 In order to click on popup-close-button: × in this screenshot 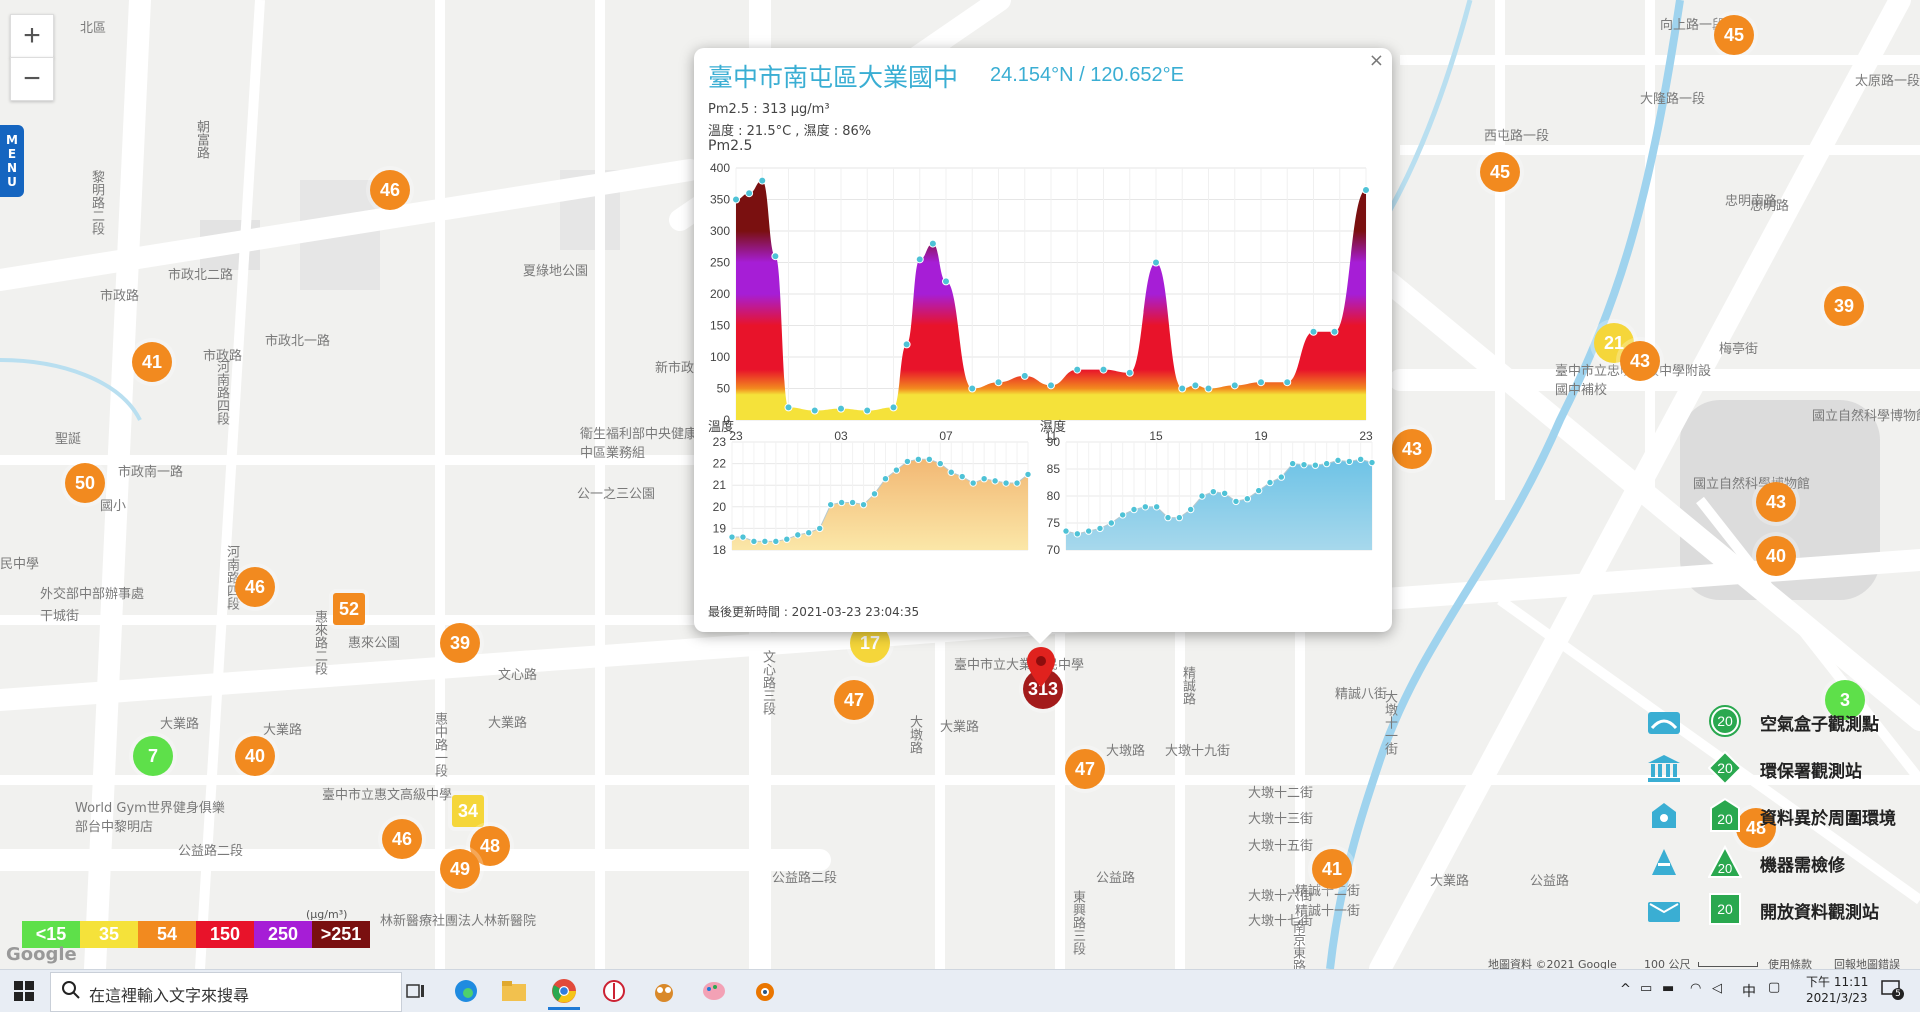, I will do `click(1376, 60)`.